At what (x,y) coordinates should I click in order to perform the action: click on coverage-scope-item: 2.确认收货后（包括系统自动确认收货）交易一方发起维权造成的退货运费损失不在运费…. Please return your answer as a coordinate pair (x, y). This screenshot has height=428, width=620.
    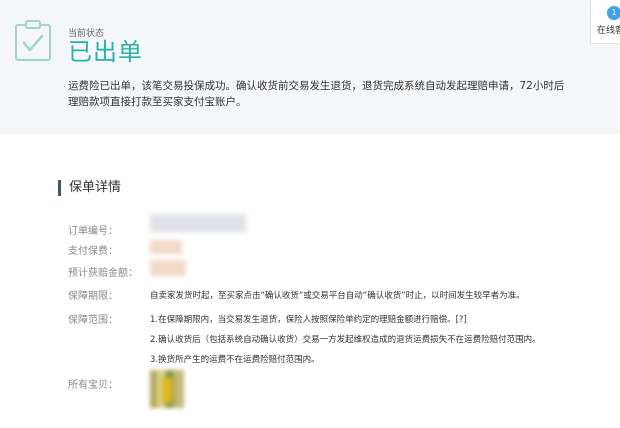
    Looking at the image, I should click on (345, 340).